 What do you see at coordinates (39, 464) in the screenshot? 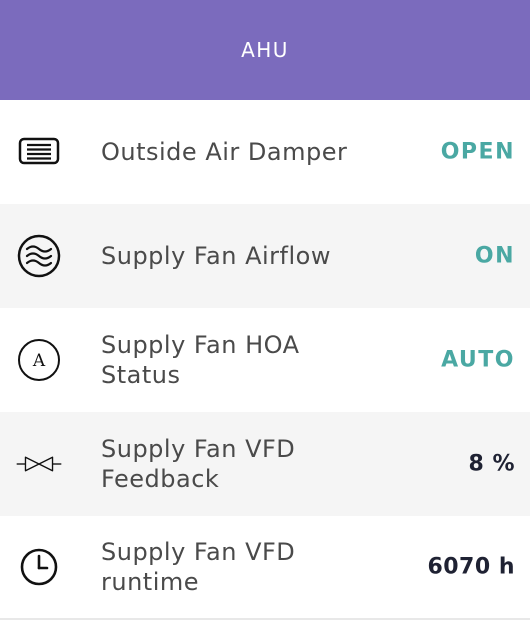
I see `valve-icon` at bounding box center [39, 464].